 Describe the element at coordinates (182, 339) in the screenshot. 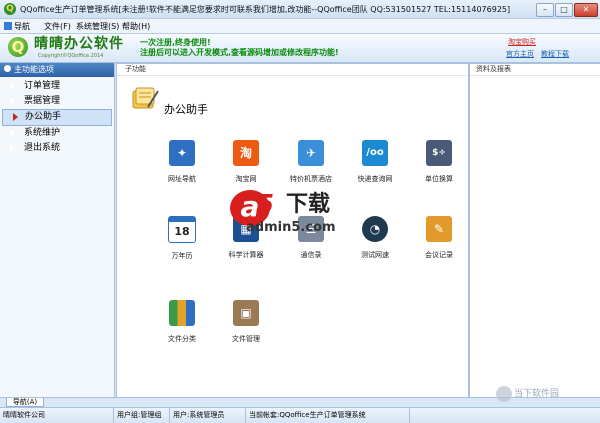

I see `tile-label: 文件分类` at that location.